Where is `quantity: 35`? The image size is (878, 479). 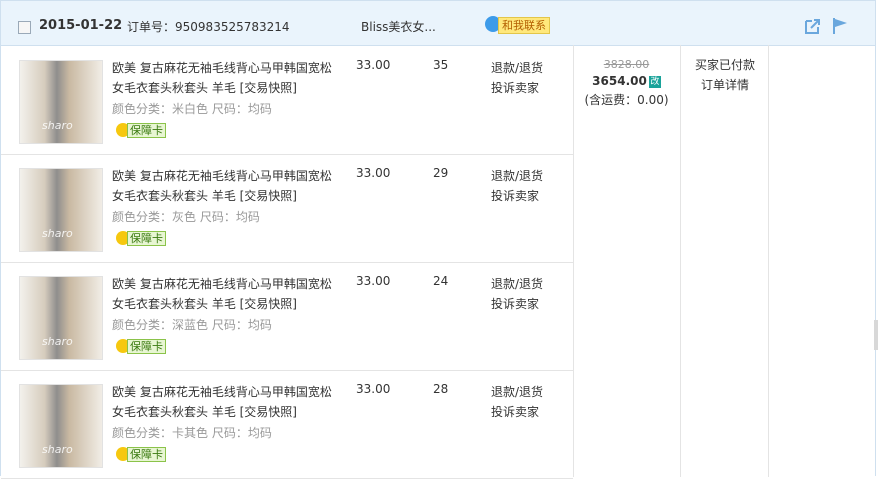 quantity: 35 is located at coordinates (441, 65).